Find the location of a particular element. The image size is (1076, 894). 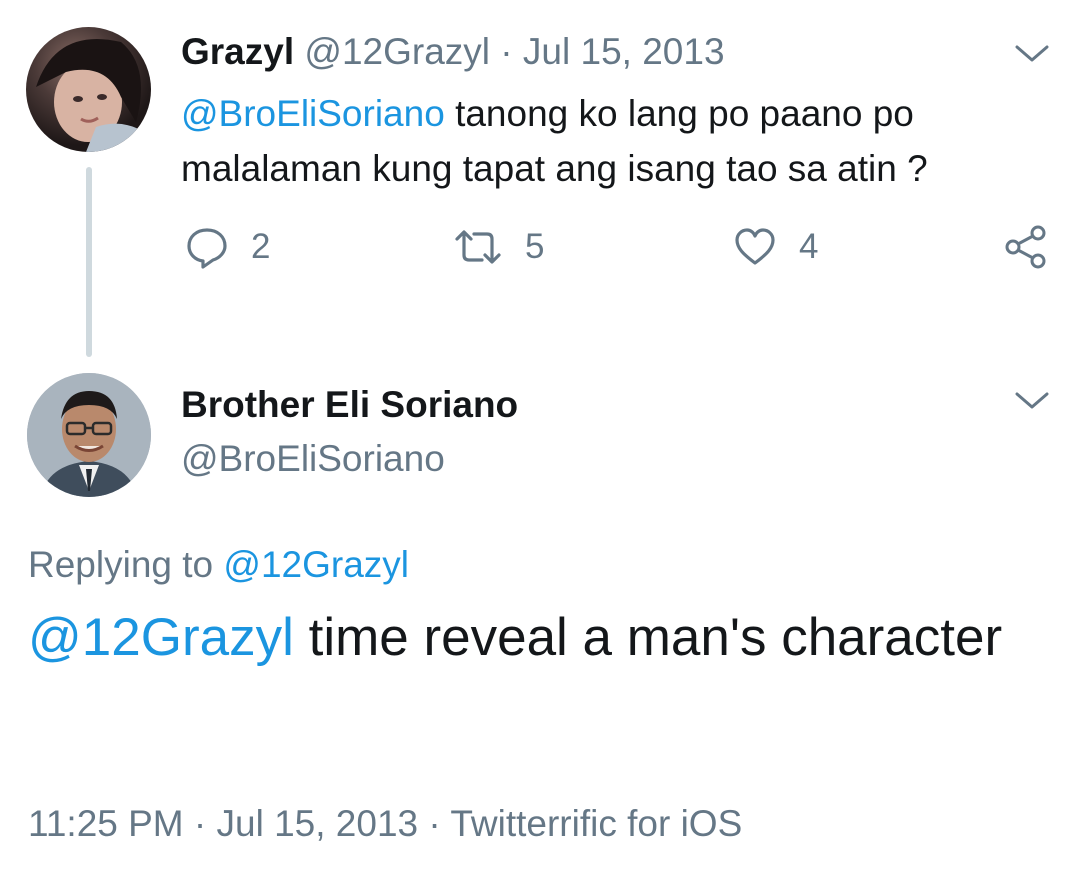

parent-tweet-date: Jul 15, 2013 is located at coordinates (624, 51).